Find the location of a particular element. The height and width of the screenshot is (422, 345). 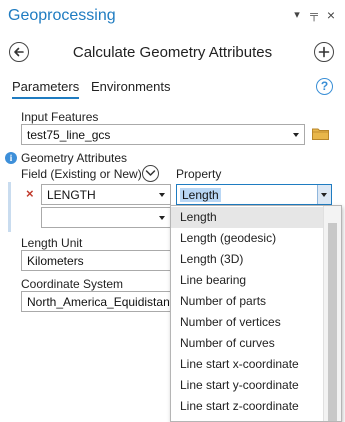

property-dropdown-button is located at coordinates (324, 194).